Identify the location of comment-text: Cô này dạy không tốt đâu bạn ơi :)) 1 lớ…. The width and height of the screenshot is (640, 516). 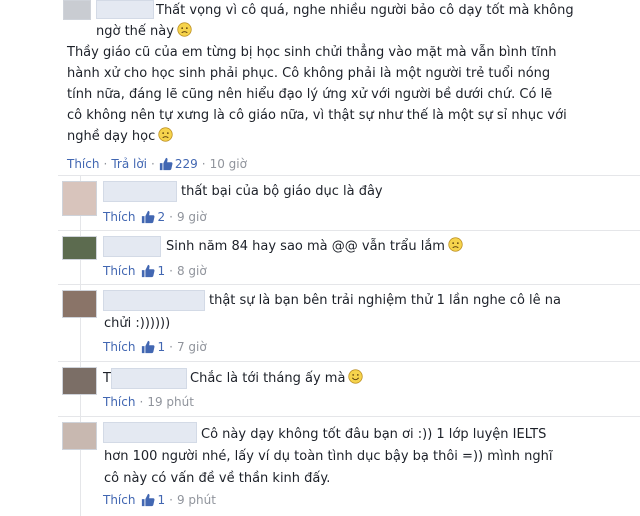
(374, 434).